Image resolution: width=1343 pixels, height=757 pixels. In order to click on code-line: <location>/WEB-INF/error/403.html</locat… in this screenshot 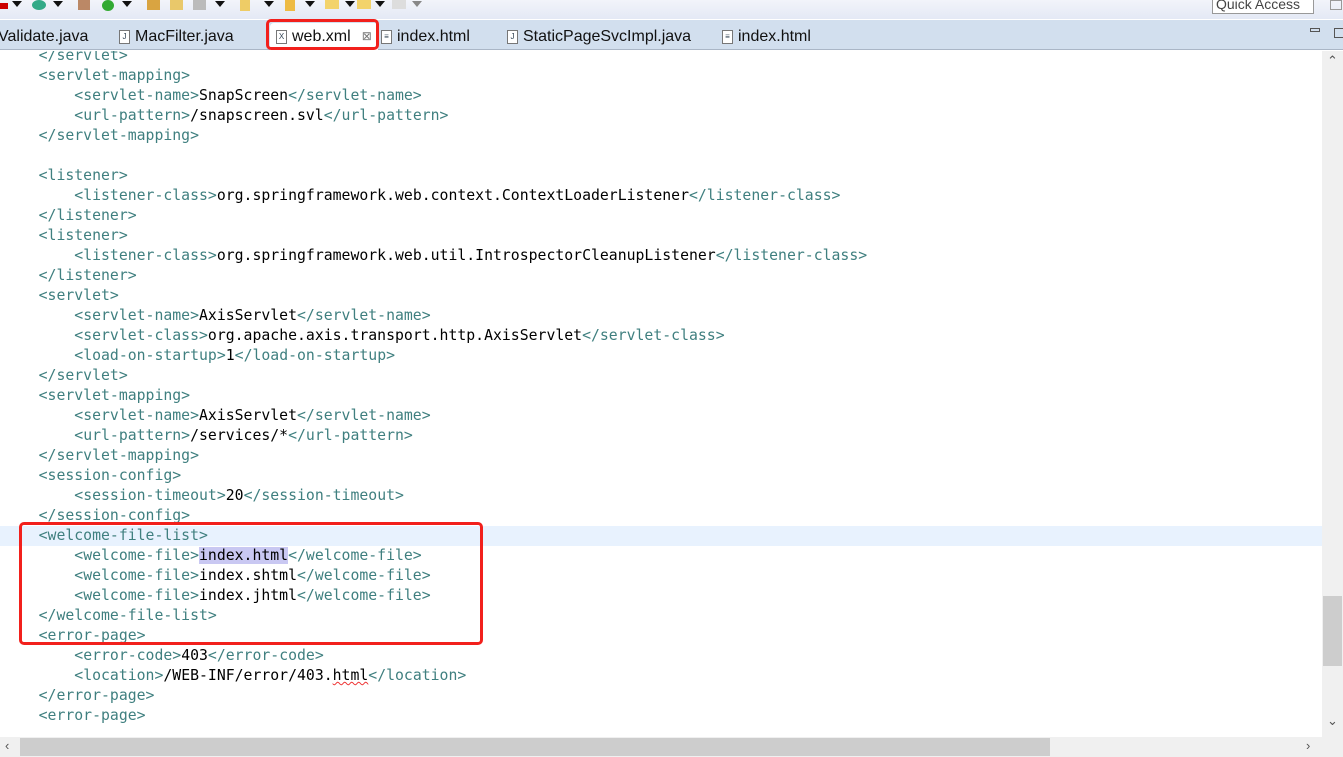, I will do `click(662, 676)`.